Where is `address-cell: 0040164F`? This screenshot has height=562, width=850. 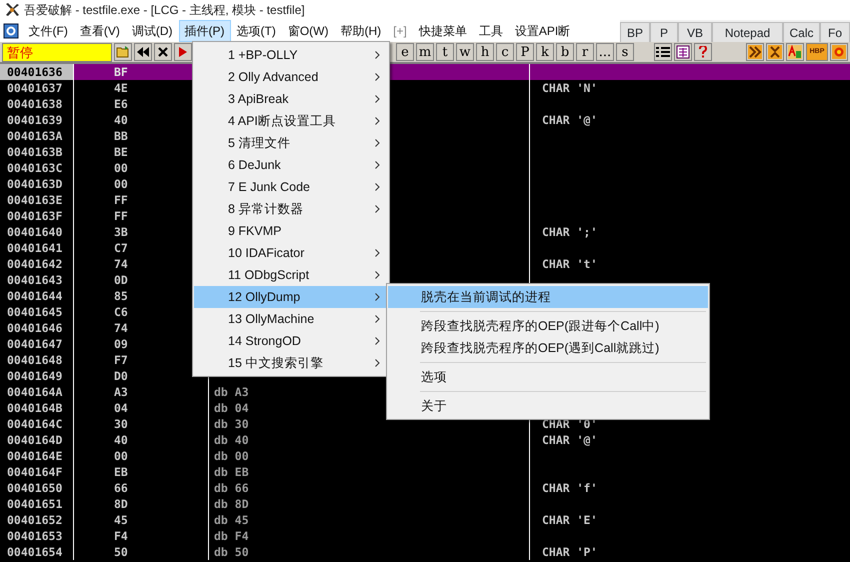
address-cell: 0040164F is located at coordinates (37, 472).